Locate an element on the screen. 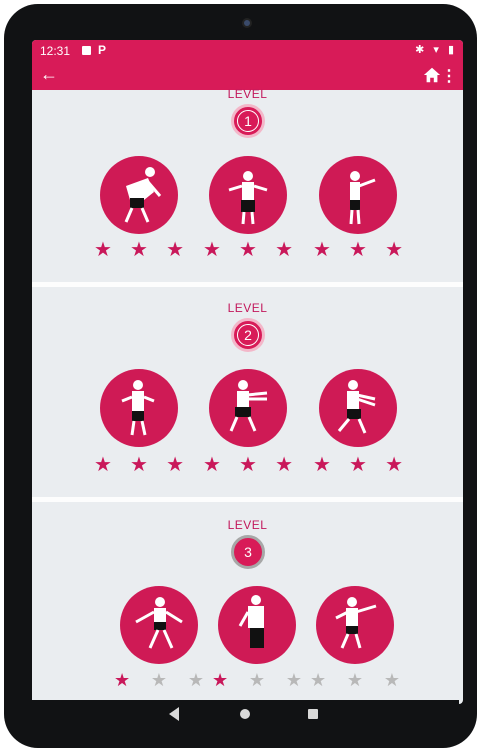 The width and height of the screenshot is (481, 752). level-number: 1 is located at coordinates (248, 121).